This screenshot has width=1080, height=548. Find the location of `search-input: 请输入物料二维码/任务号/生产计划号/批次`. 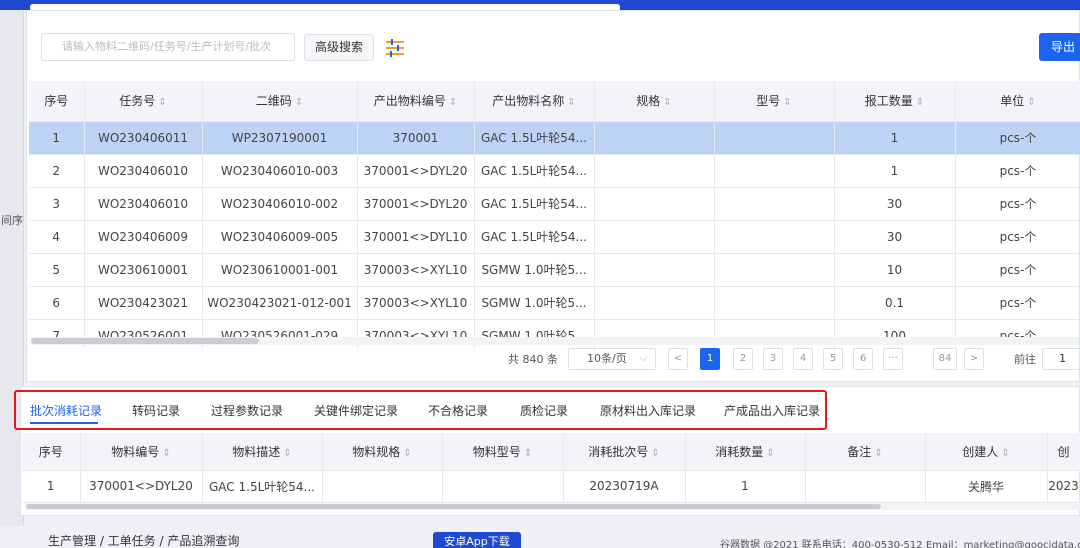

search-input: 请输入物料二维码/任务号/生产计划号/批次 is located at coordinates (168, 47).